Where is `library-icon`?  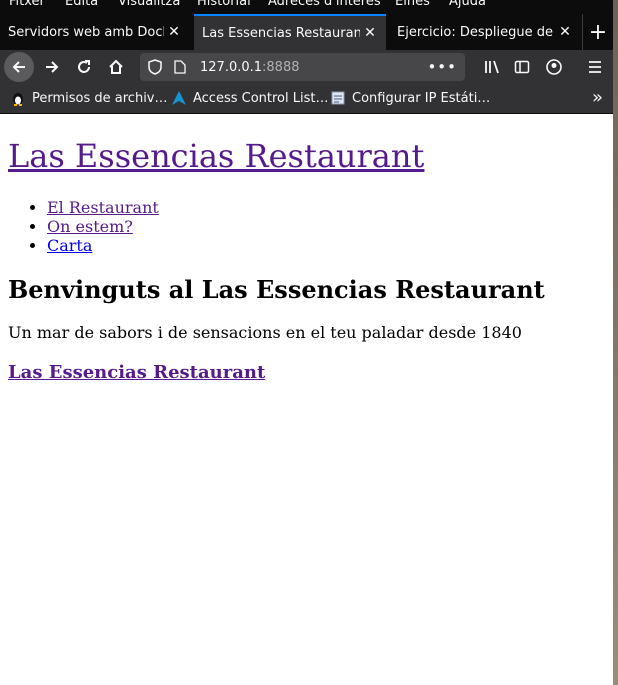 library-icon is located at coordinates (492, 67).